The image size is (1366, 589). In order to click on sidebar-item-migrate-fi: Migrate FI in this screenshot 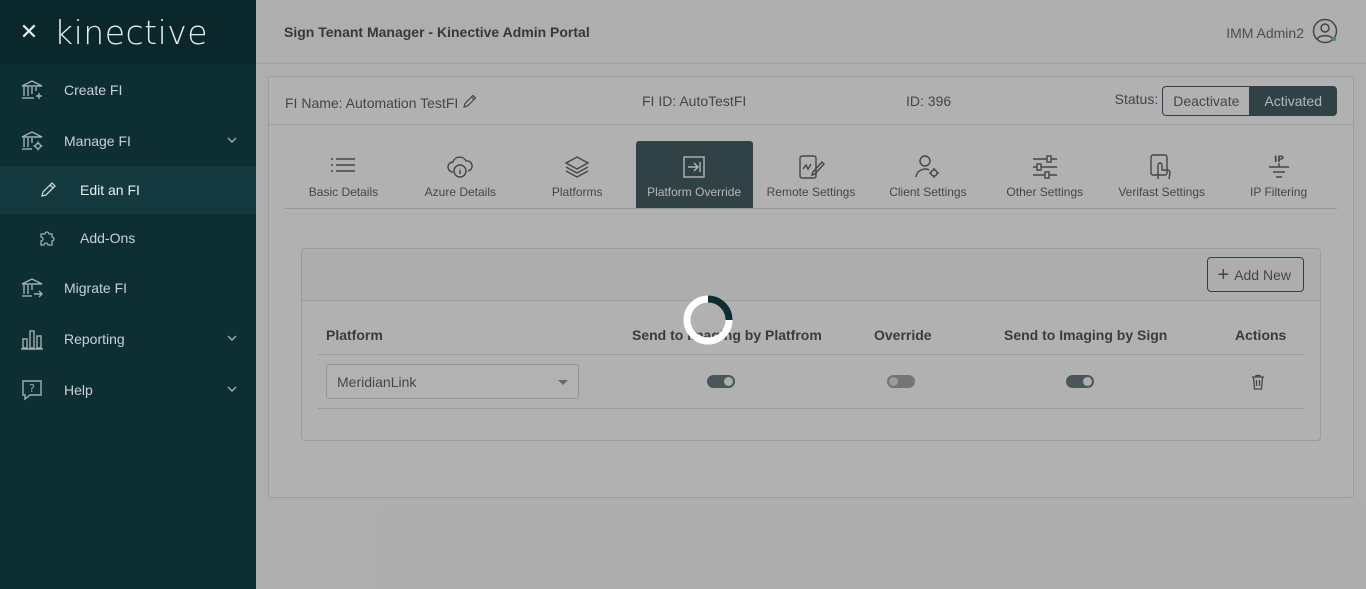, I will do `click(128, 287)`.